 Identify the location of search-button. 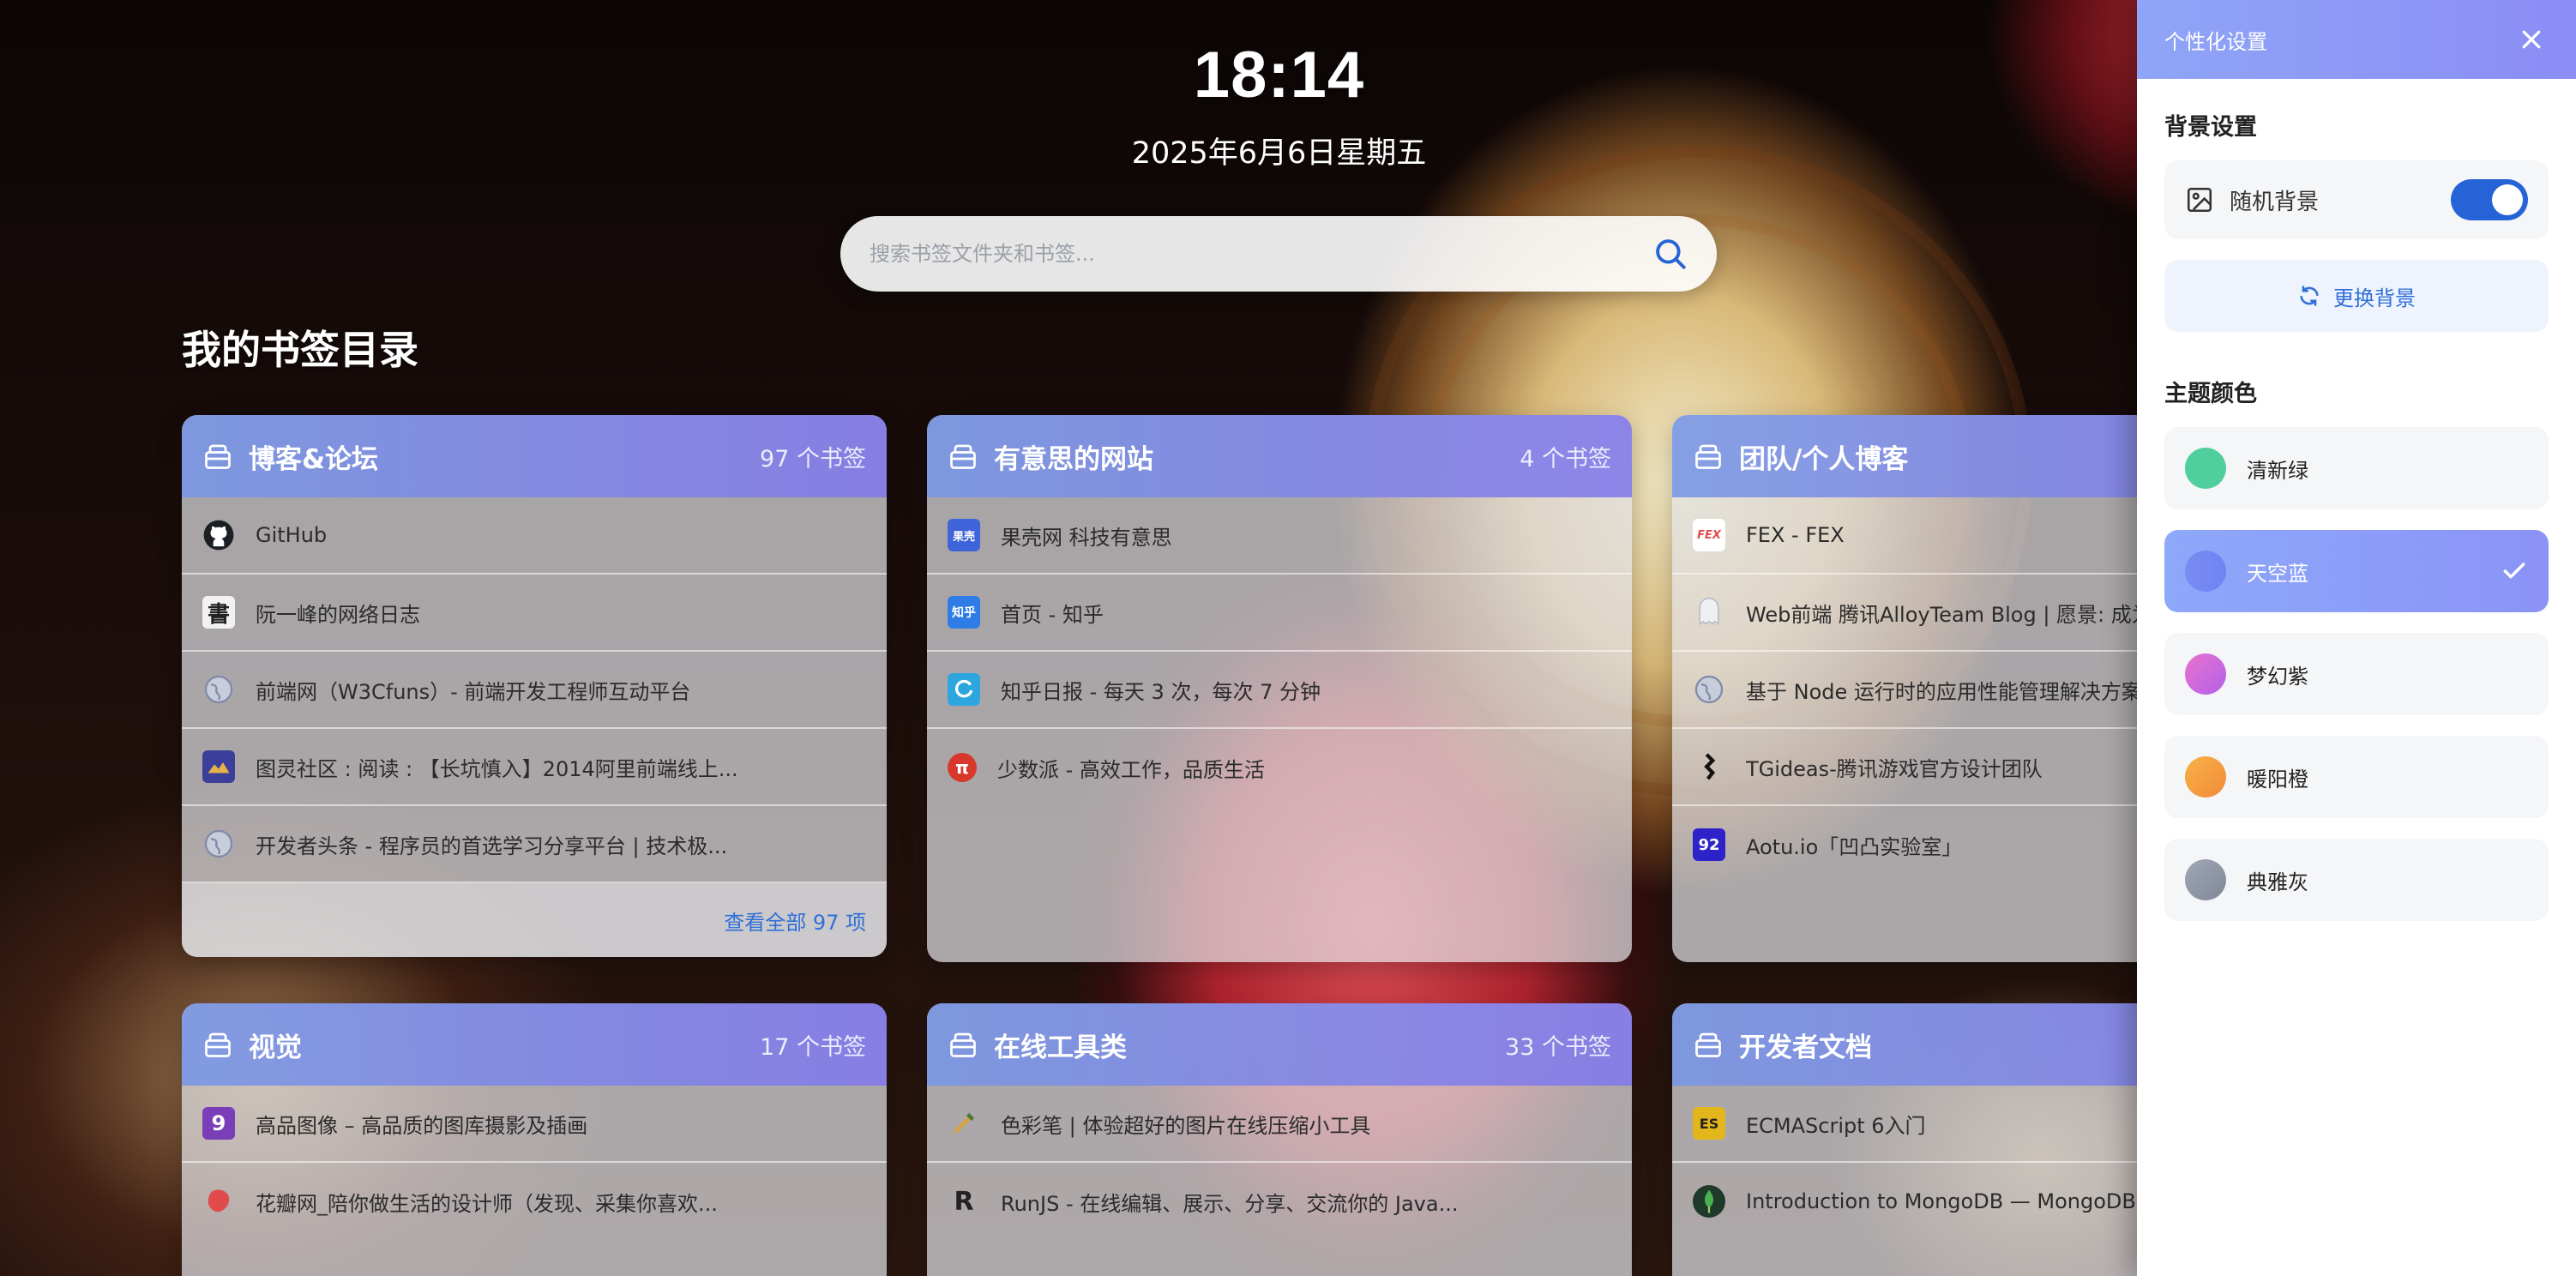
(1670, 253).